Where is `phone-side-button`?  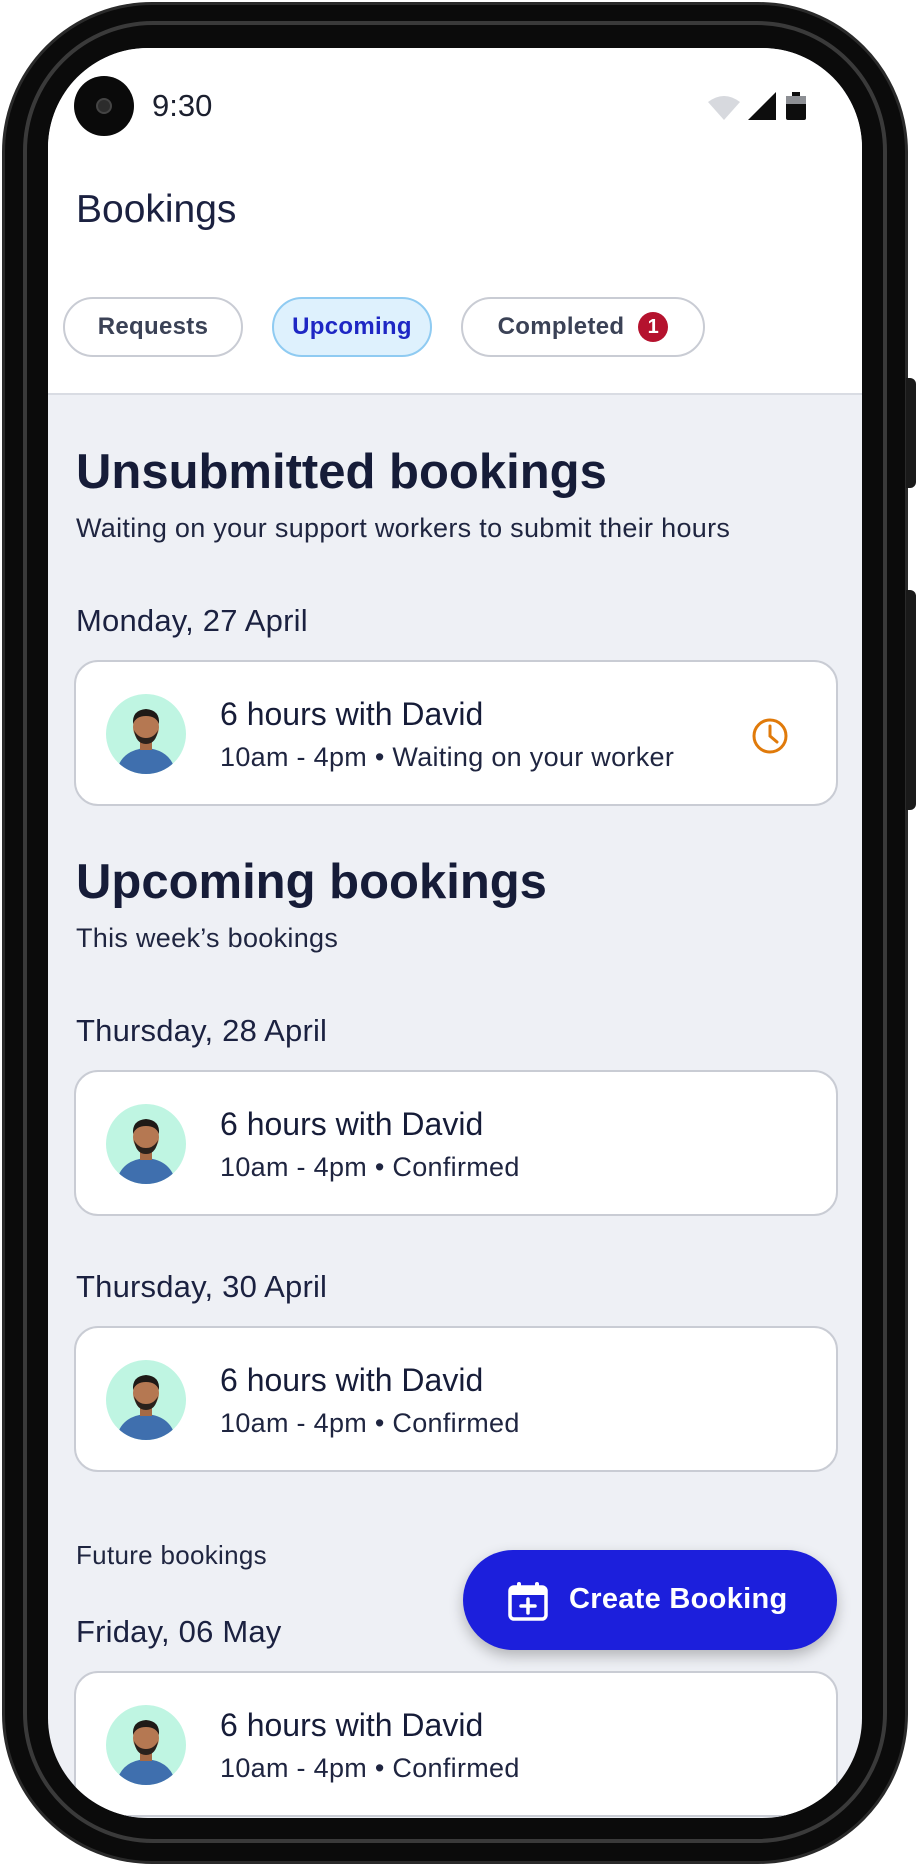 phone-side-button is located at coordinates (911, 433).